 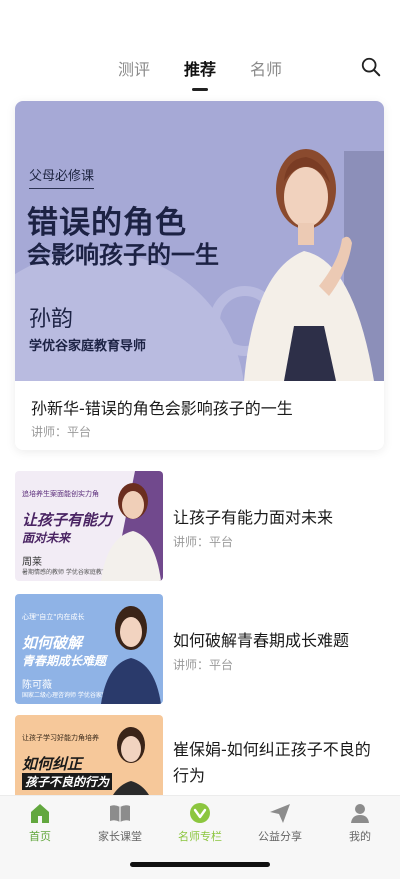 I want to click on featured-course-title: 孙新华-错误的角色会影响孩子的一生, so click(x=162, y=408).